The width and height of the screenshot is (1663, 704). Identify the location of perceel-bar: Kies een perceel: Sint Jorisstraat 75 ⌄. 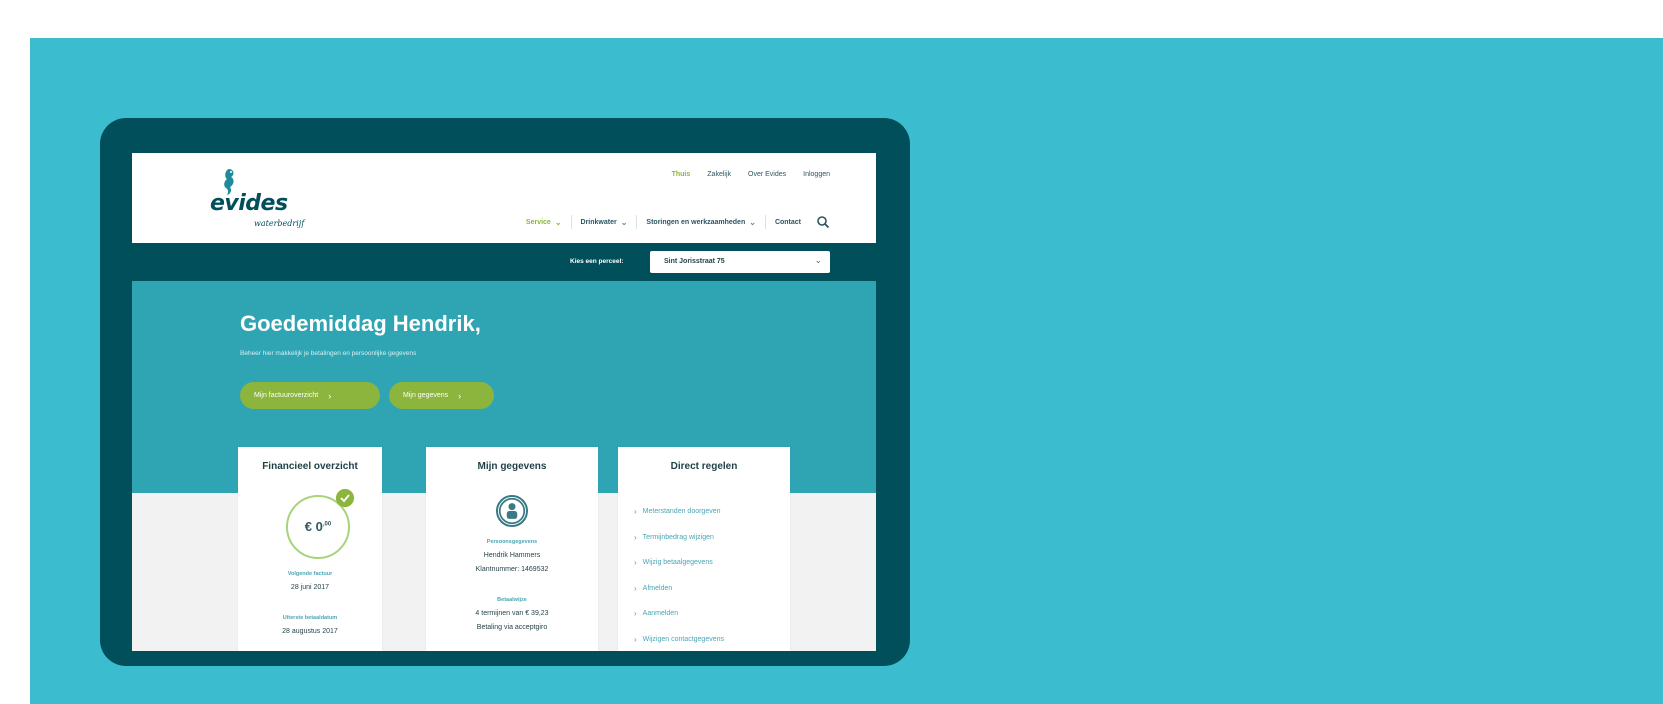
(504, 262).